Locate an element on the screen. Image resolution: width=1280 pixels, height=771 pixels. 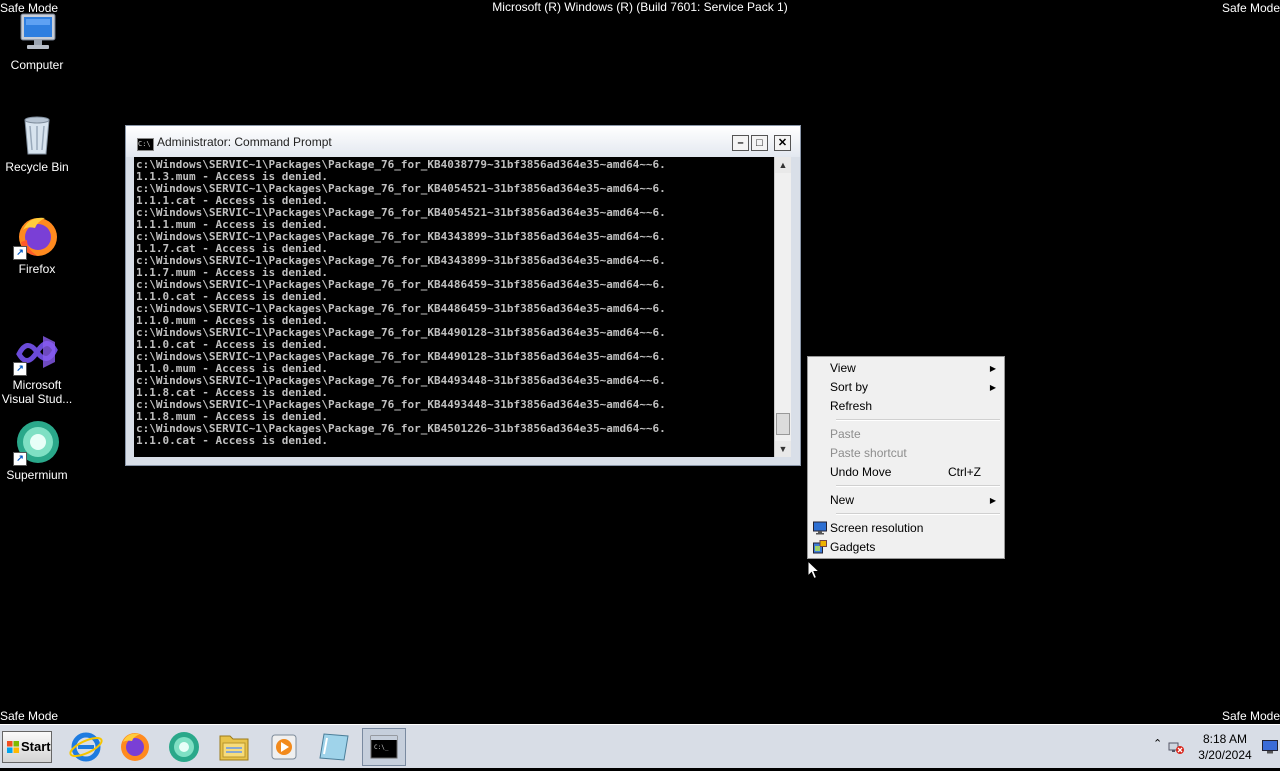
menu-item-label: View is located at coordinates (843, 368).